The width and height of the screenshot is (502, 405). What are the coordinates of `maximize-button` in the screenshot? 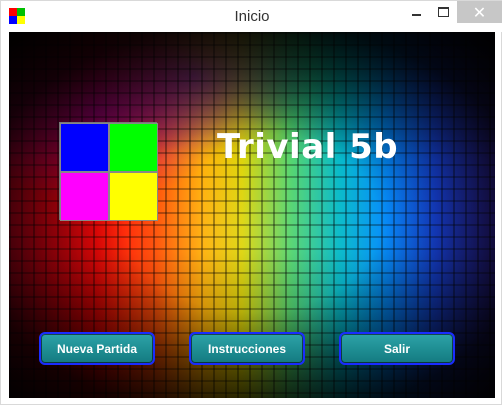 It's located at (443, 12).